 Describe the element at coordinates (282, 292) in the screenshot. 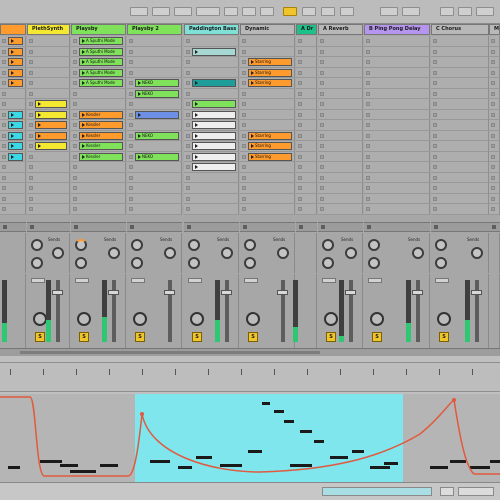

I see `volume-fader-handle` at that location.